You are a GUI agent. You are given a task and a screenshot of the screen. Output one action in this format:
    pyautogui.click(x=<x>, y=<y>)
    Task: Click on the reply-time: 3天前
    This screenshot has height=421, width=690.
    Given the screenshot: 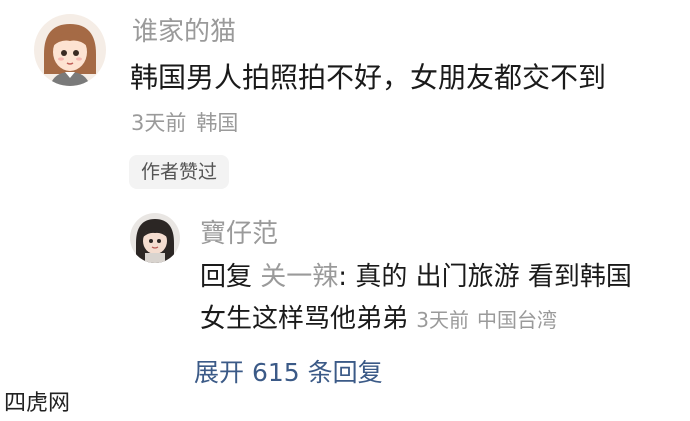 What is the action you would take?
    pyautogui.click(x=443, y=320)
    